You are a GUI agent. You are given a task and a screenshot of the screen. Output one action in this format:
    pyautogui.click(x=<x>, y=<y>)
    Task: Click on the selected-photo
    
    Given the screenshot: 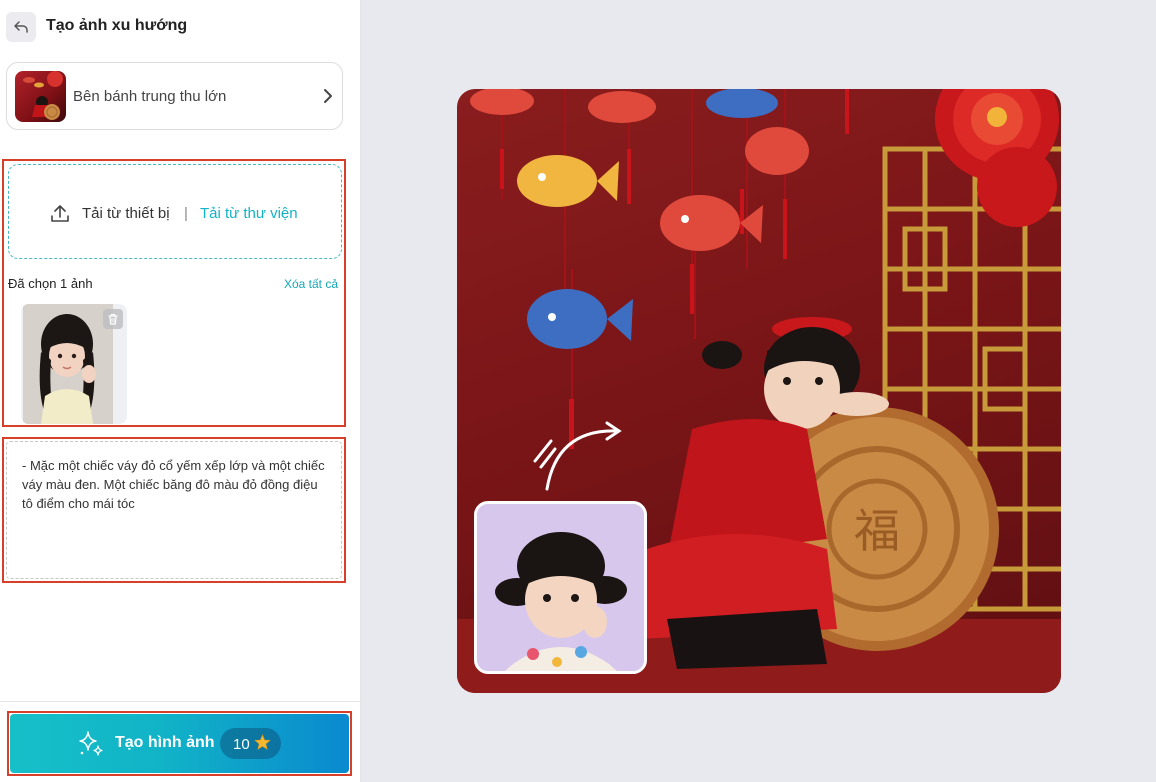 What is the action you would take?
    pyautogui.click(x=74, y=364)
    